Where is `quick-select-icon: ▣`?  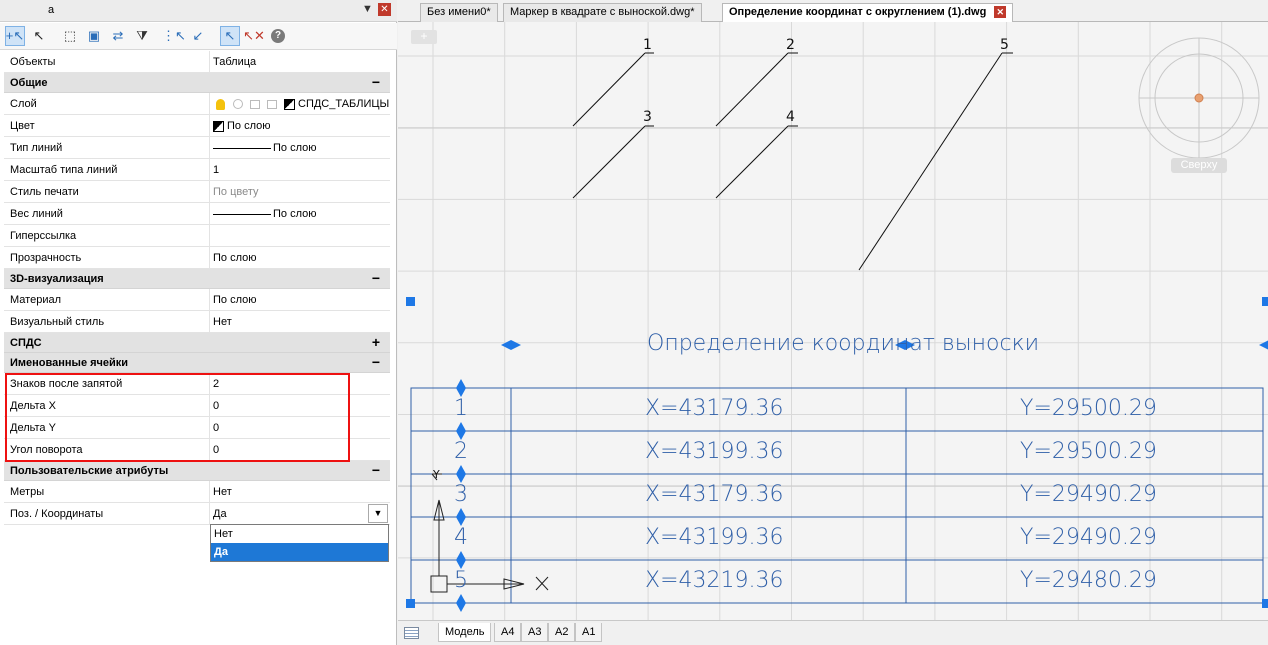 quick-select-icon: ▣ is located at coordinates (94, 36).